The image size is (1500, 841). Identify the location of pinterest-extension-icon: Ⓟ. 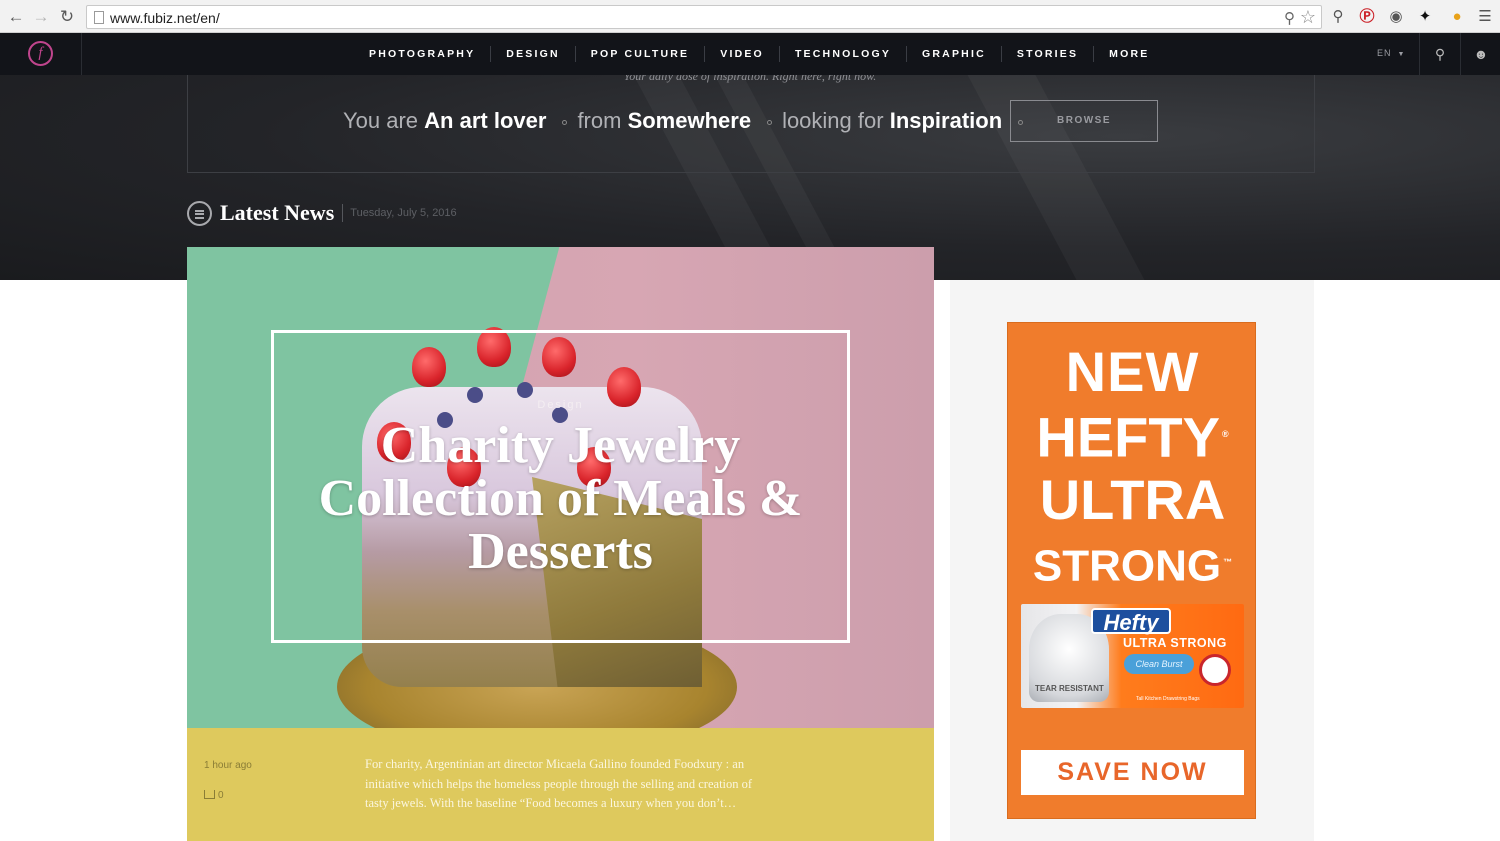
(1367, 17).